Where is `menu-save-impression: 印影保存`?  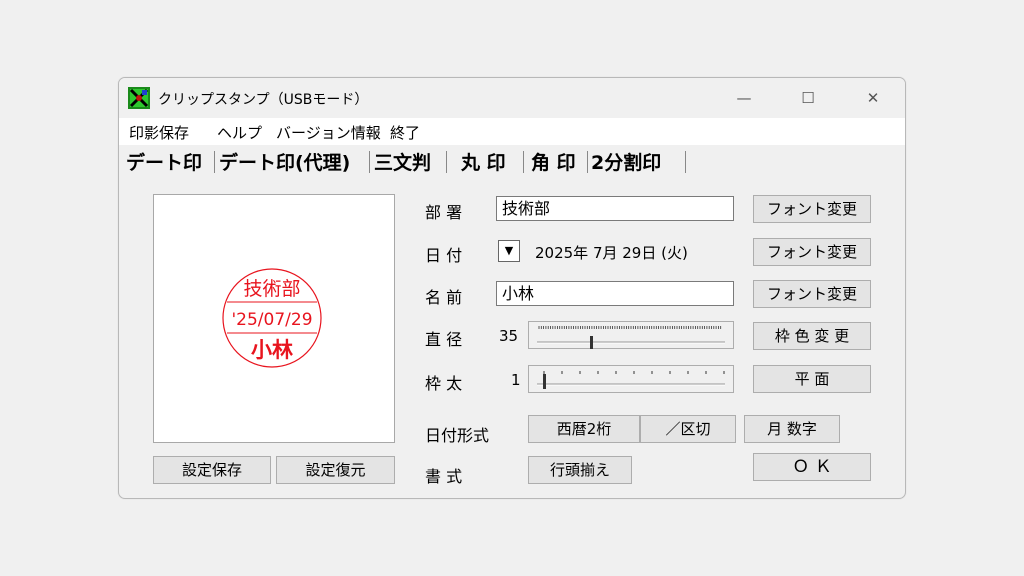 menu-save-impression: 印影保存 is located at coordinates (159, 132).